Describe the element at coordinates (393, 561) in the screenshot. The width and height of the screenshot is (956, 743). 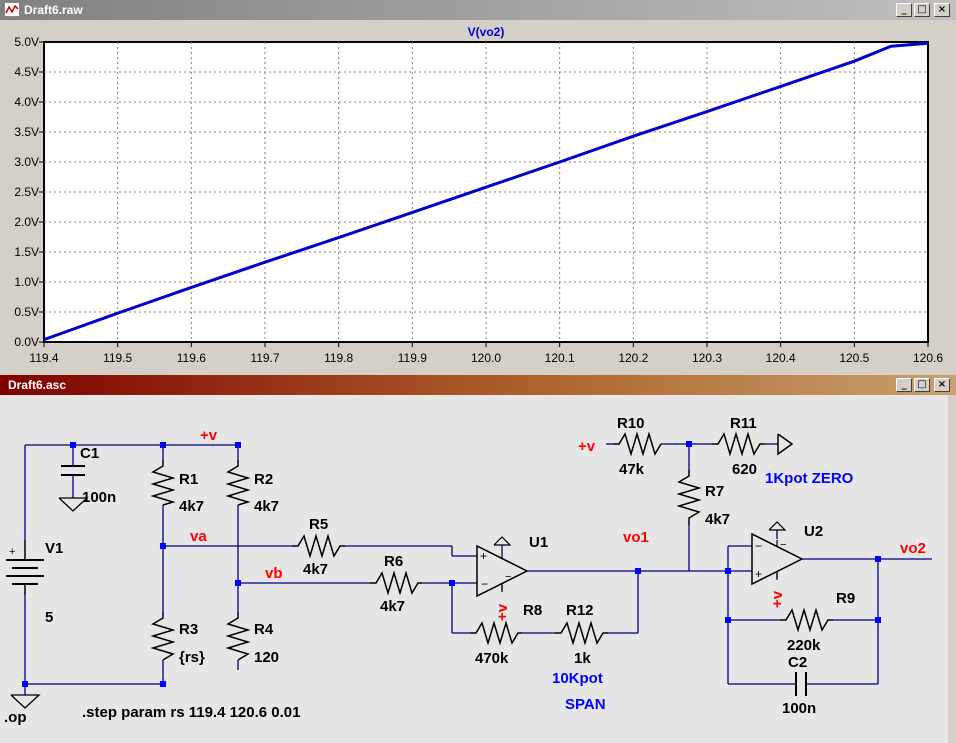
I see `r6-ref: R6` at that location.